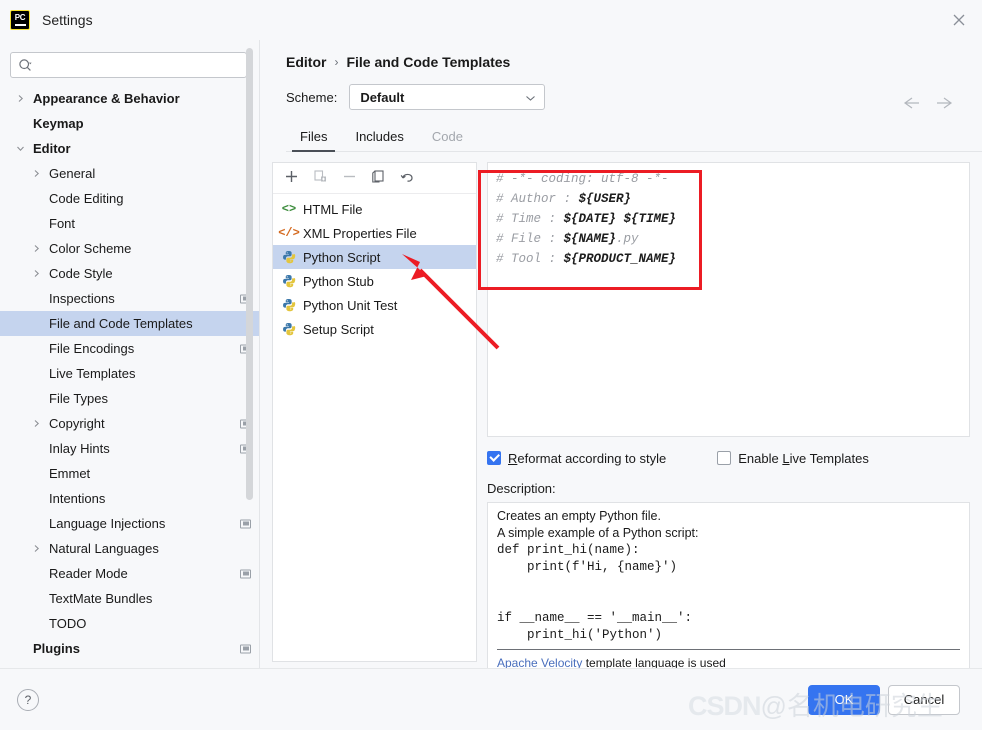  What do you see at coordinates (338, 329) in the screenshot?
I see `template-item-label: Setup Script` at bounding box center [338, 329].